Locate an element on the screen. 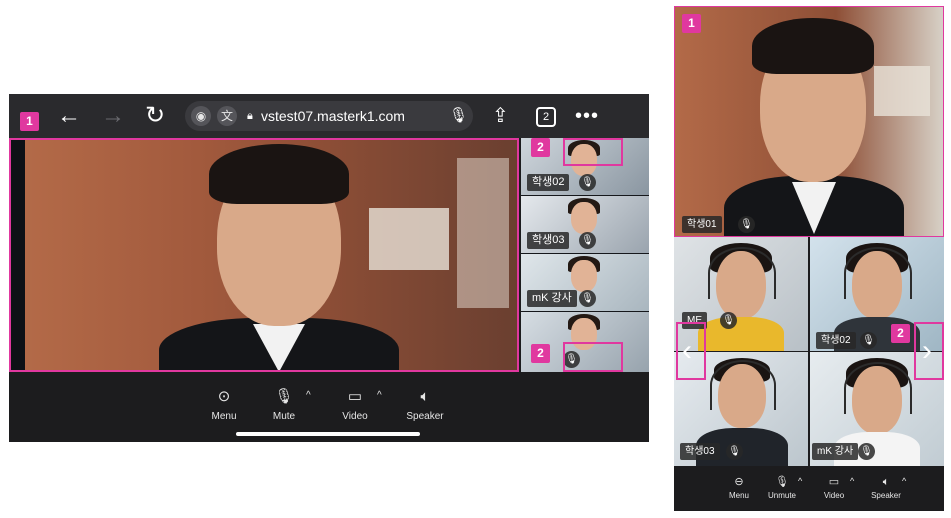 The height and width of the screenshot is (518, 951). more-dots-icon: ••• is located at coordinates (587, 116).